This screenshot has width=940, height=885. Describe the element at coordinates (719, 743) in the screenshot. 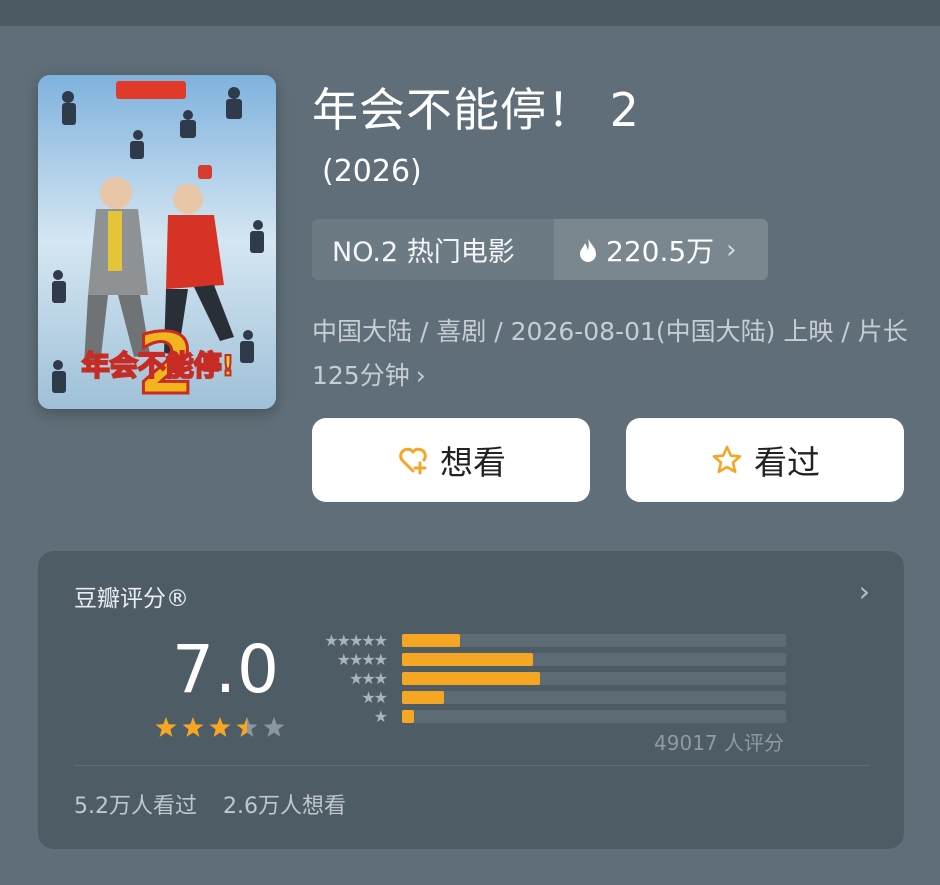

I see `rating-count: 49017 人评分` at that location.